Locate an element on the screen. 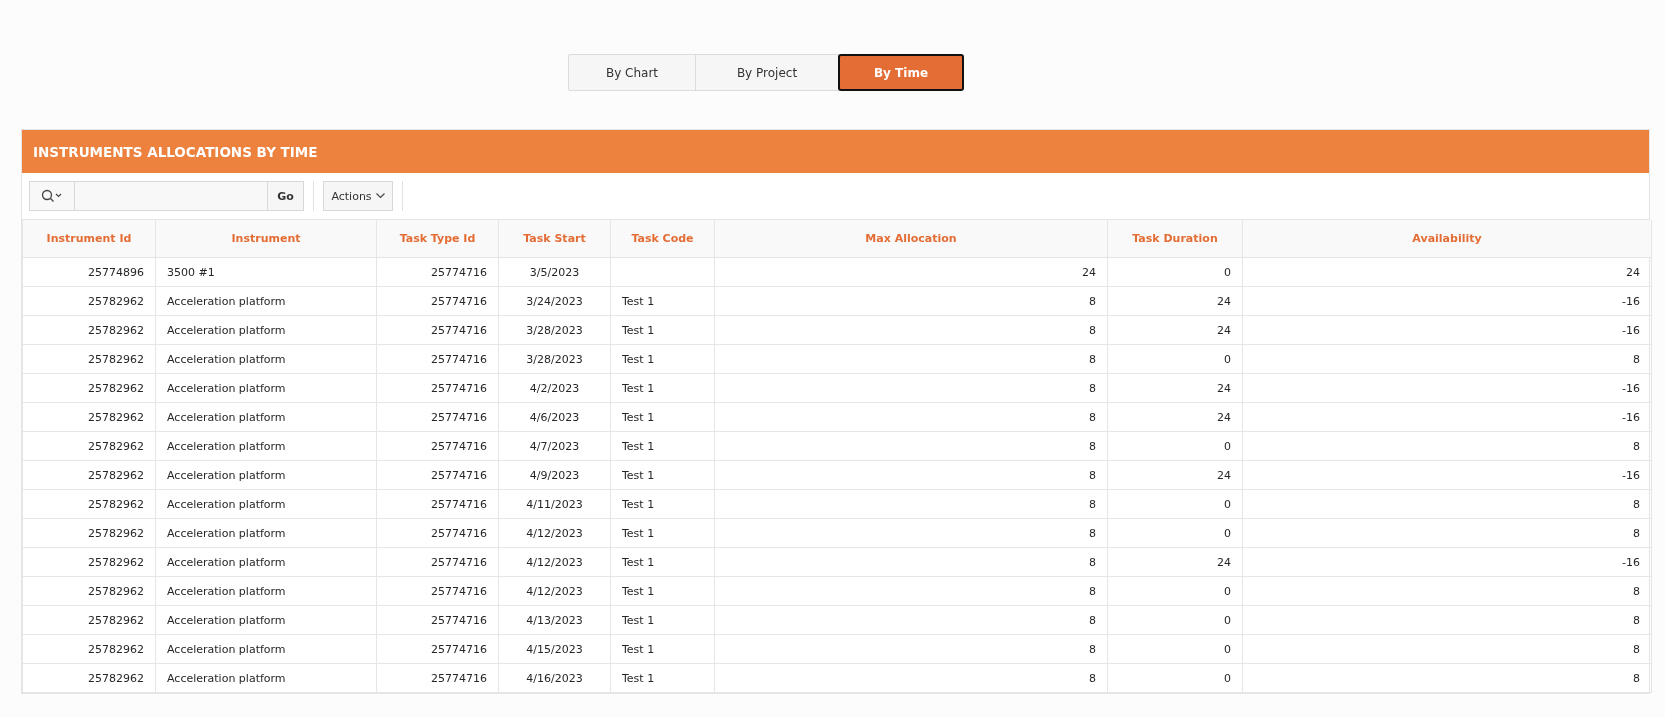 The image size is (1665, 717). table-cell: 4/13/2023 is located at coordinates (554, 620).